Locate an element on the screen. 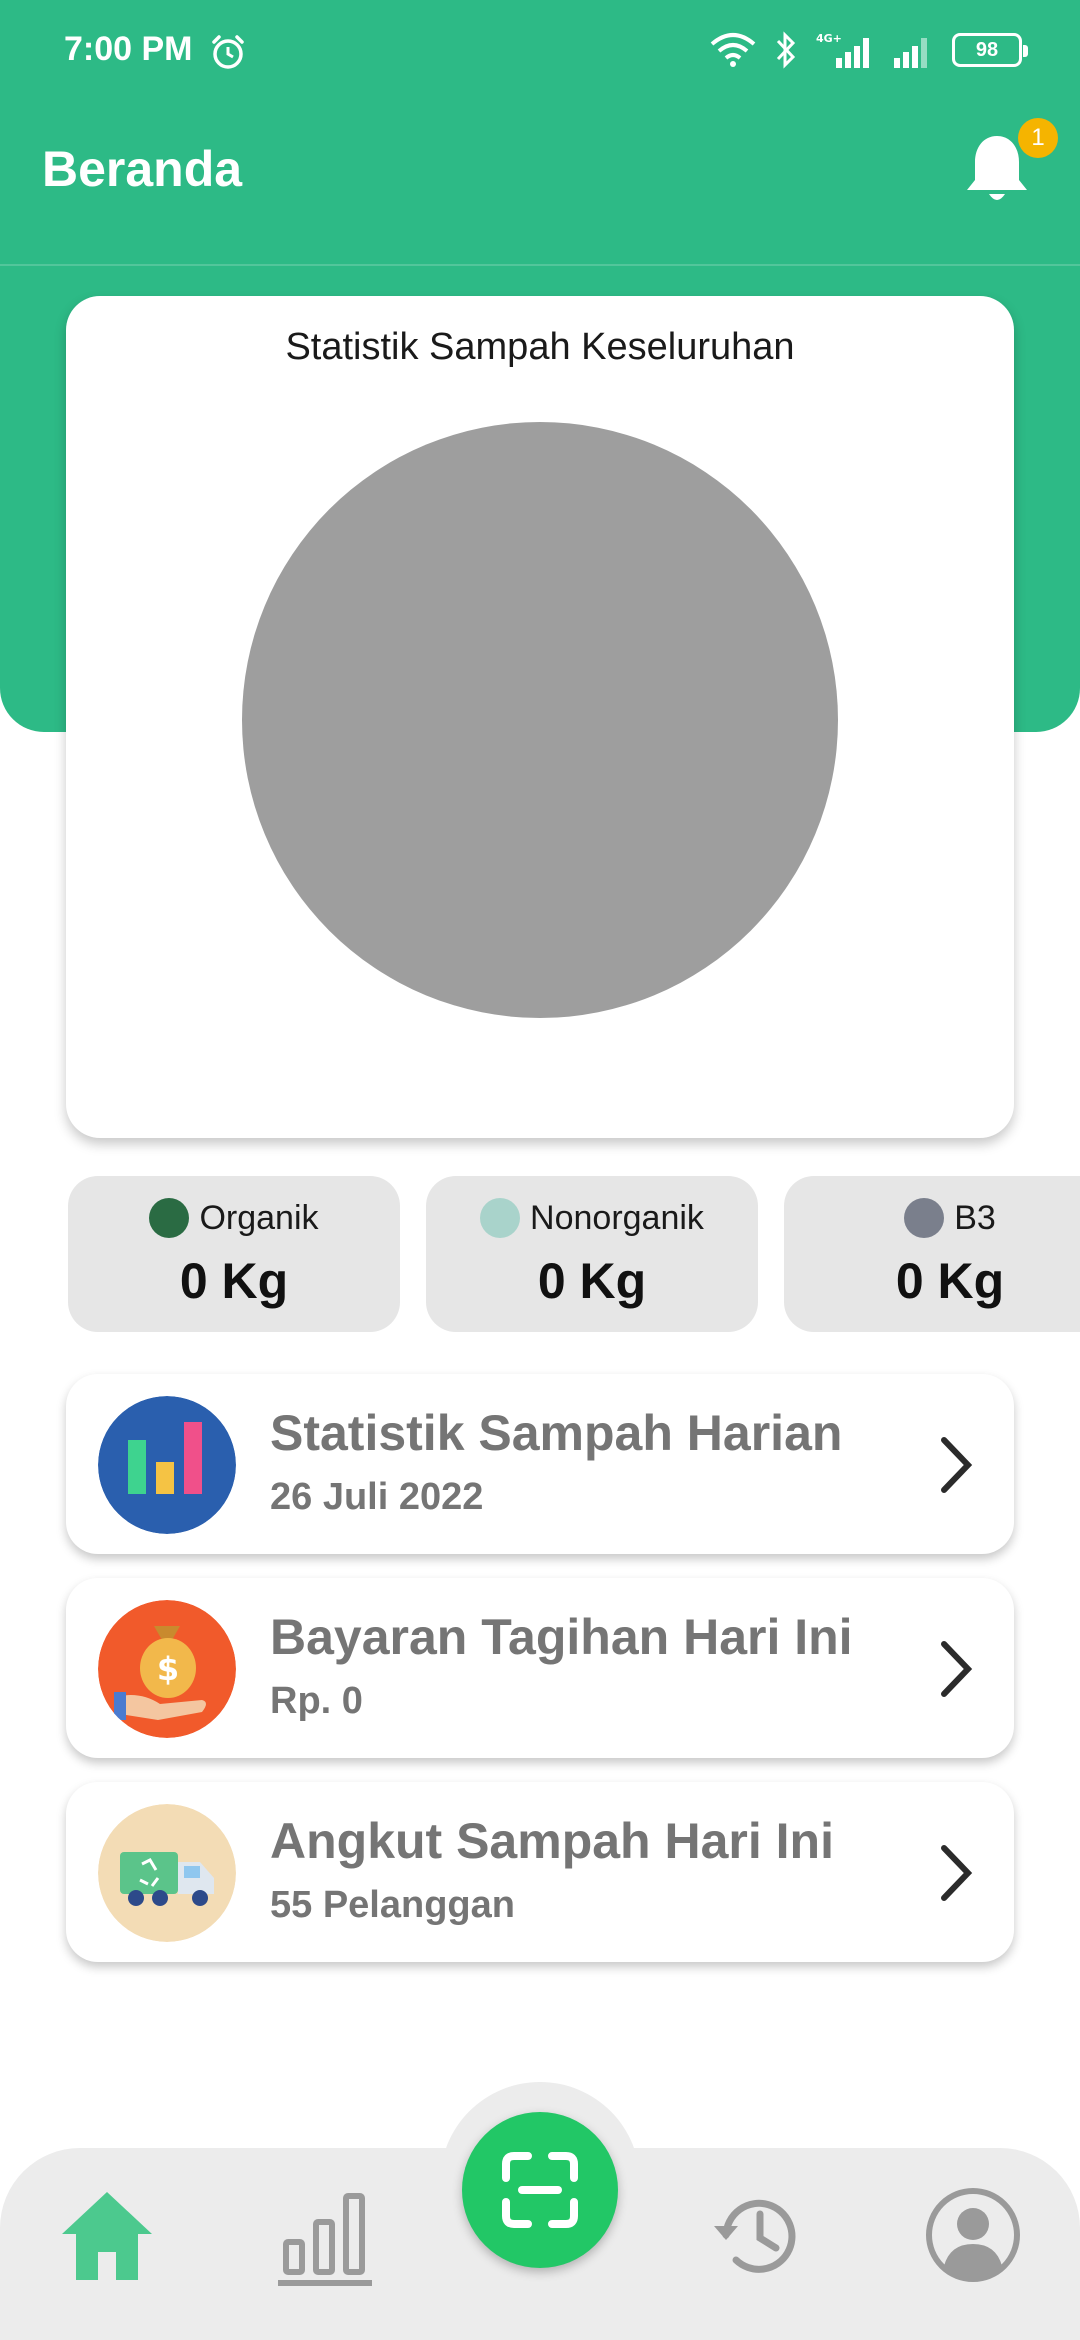 This screenshot has width=1080, height=2340. scan-icon is located at coordinates (540, 2190).